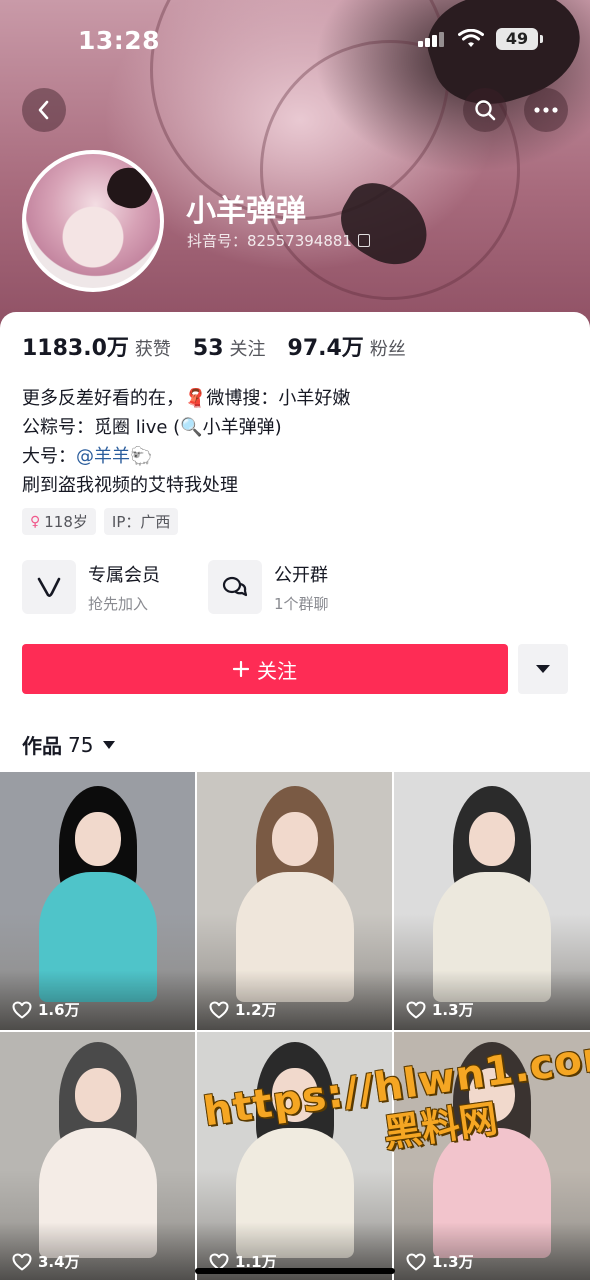 The width and height of the screenshot is (590, 1280). Describe the element at coordinates (294, 901) in the screenshot. I see `video-thumbnail: 1.2万` at that location.